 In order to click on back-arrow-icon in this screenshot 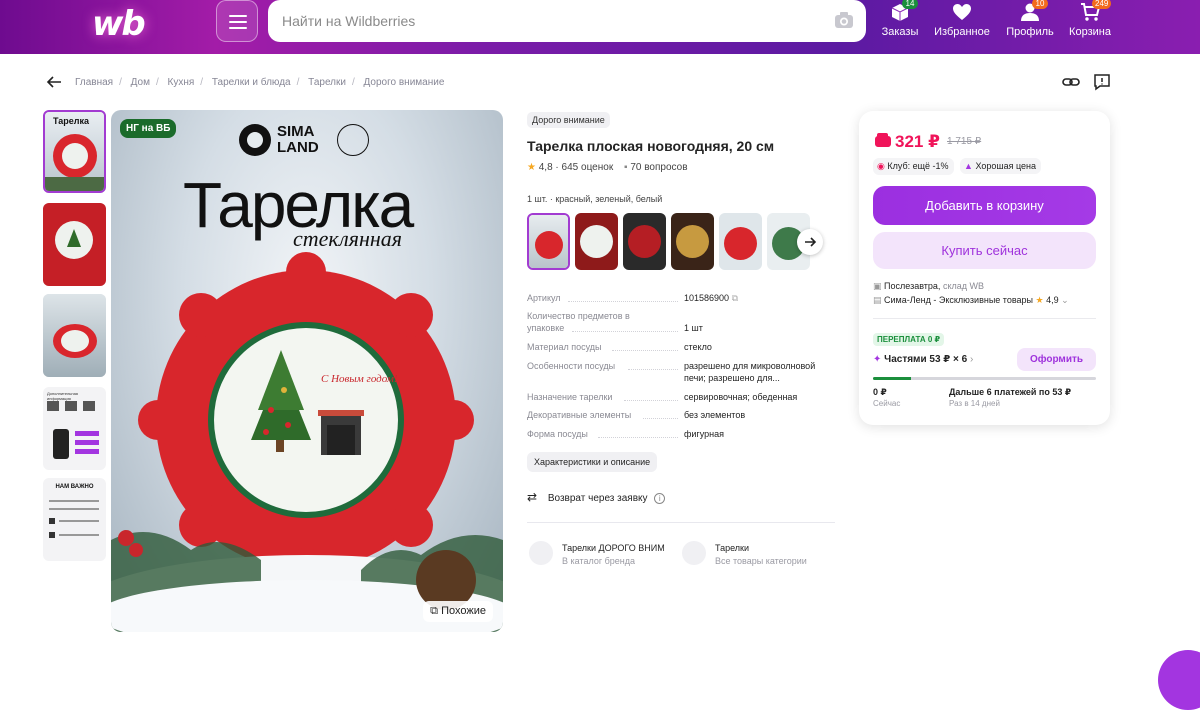, I will do `click(54, 82)`.